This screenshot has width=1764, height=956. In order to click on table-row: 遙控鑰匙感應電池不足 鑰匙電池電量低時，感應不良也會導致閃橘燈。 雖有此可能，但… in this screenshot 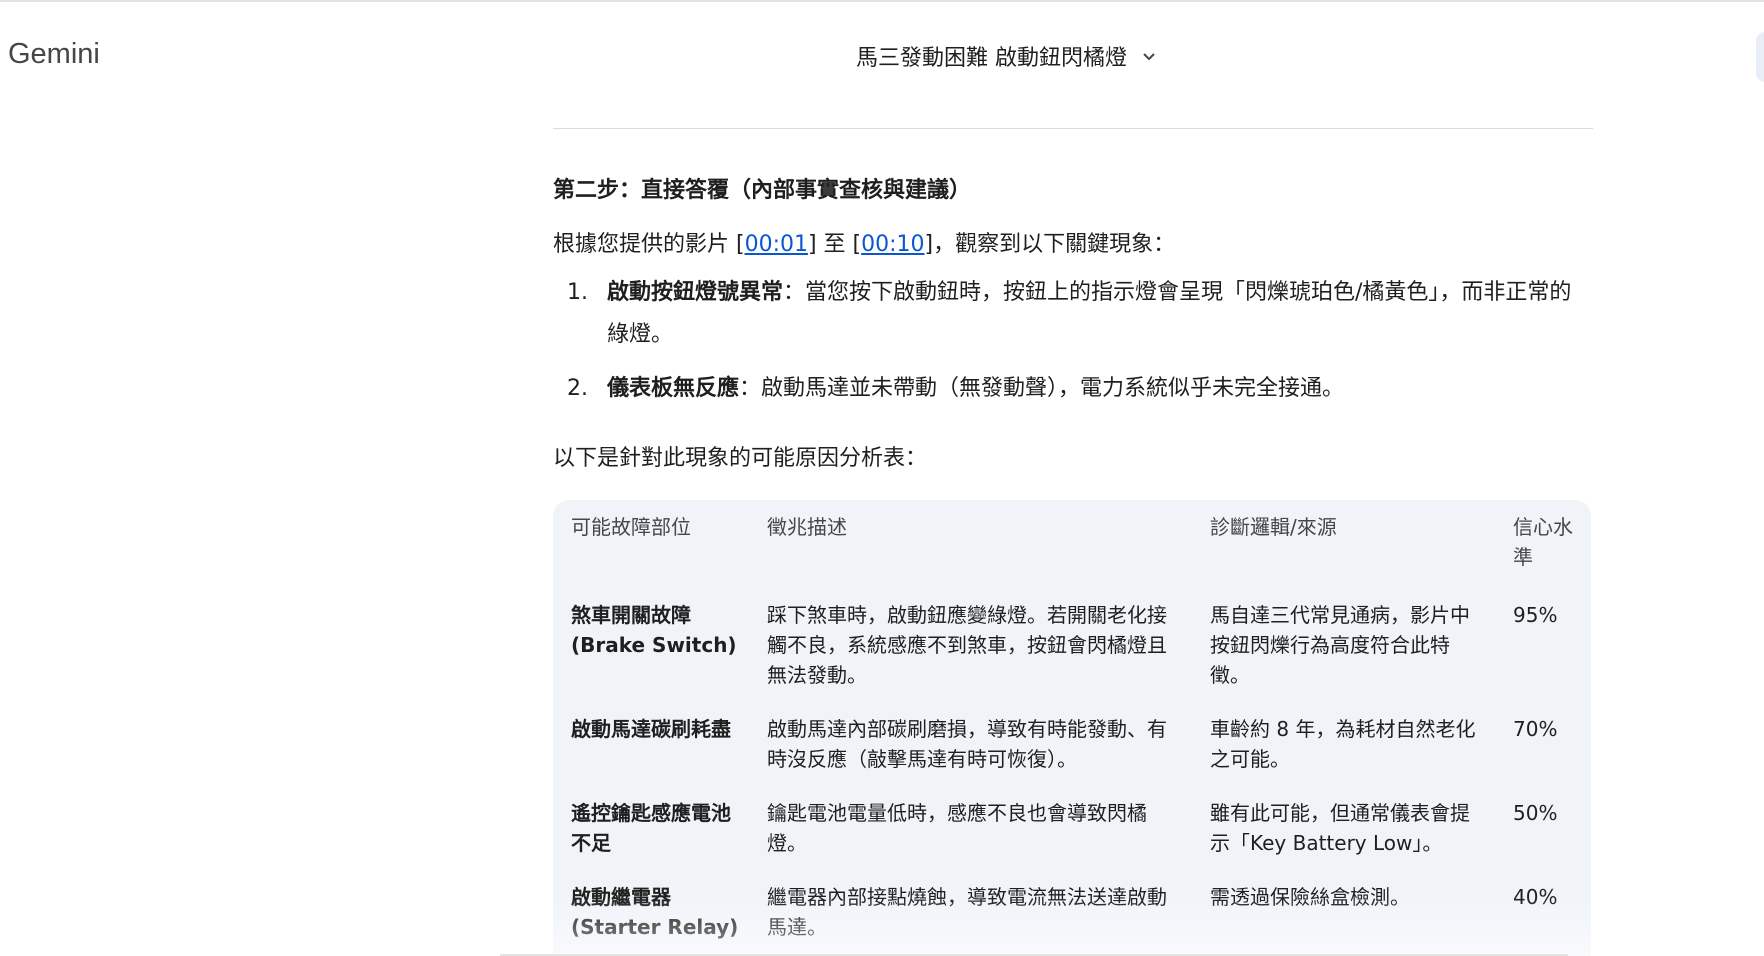, I will do `click(1072, 826)`.